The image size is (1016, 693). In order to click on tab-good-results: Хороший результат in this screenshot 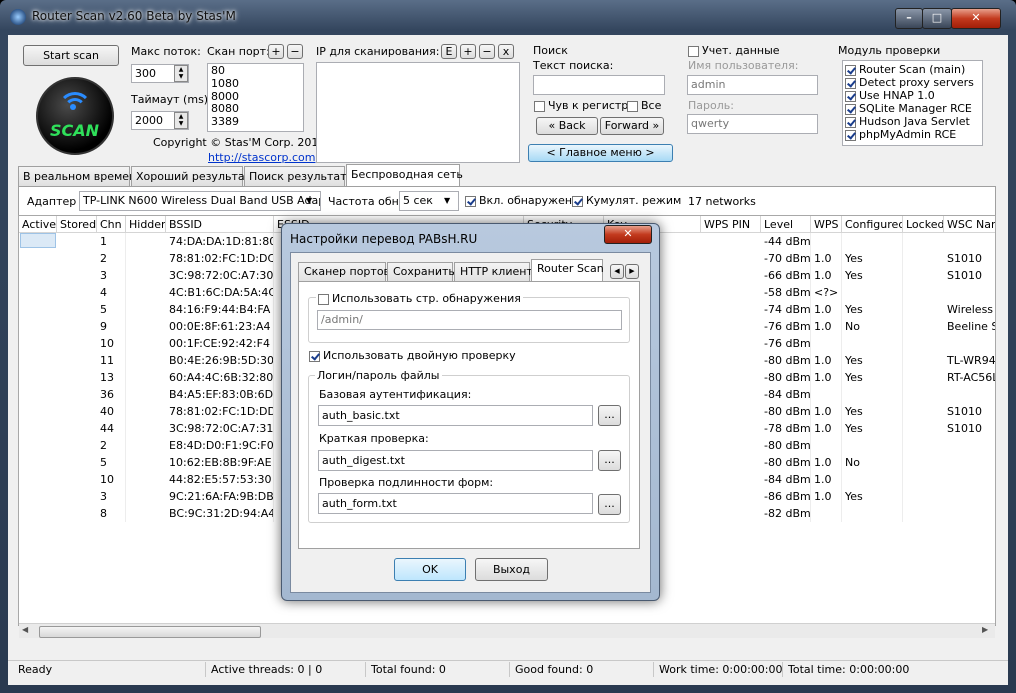, I will do `click(191, 176)`.